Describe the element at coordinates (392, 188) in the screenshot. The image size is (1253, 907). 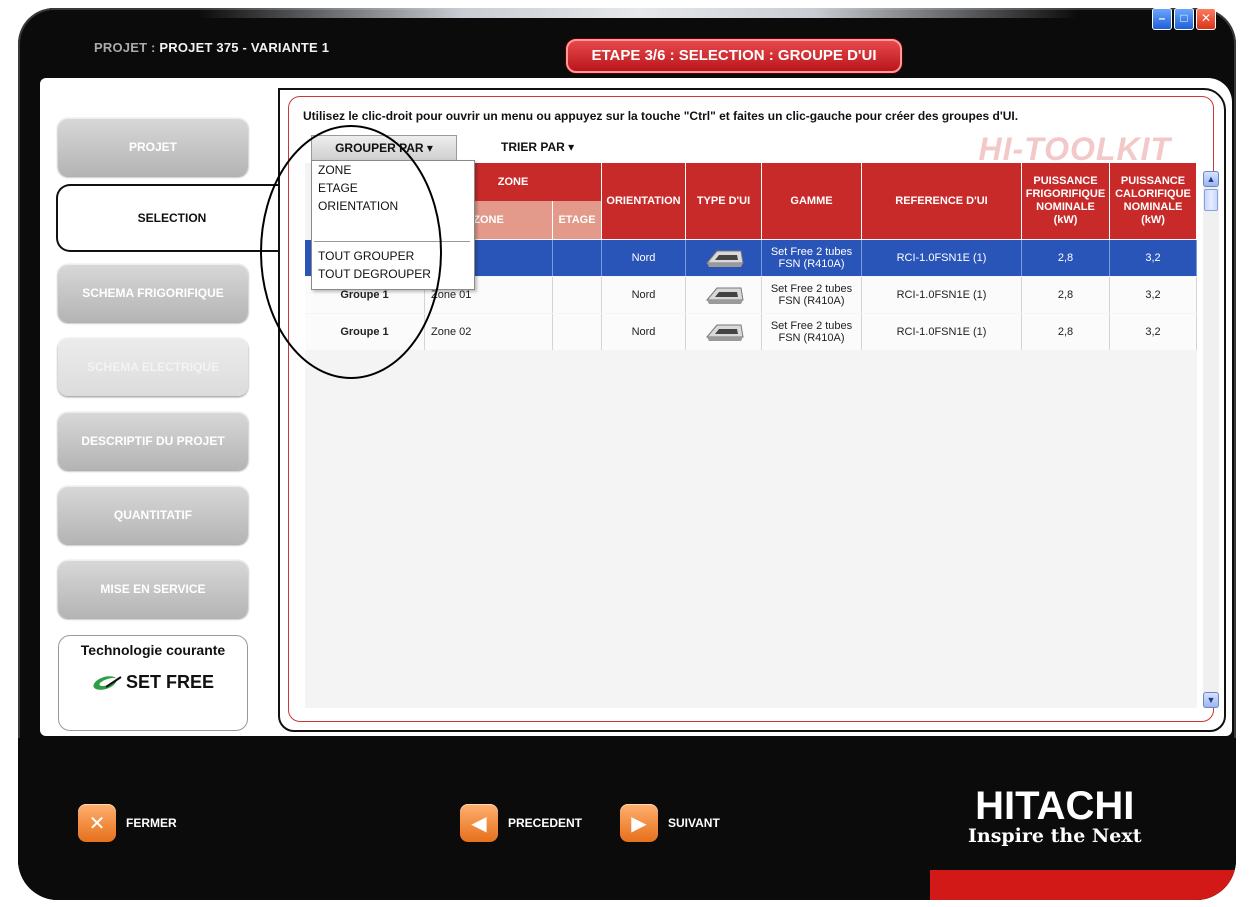
I see `menu-item-etage: ETAGE` at that location.